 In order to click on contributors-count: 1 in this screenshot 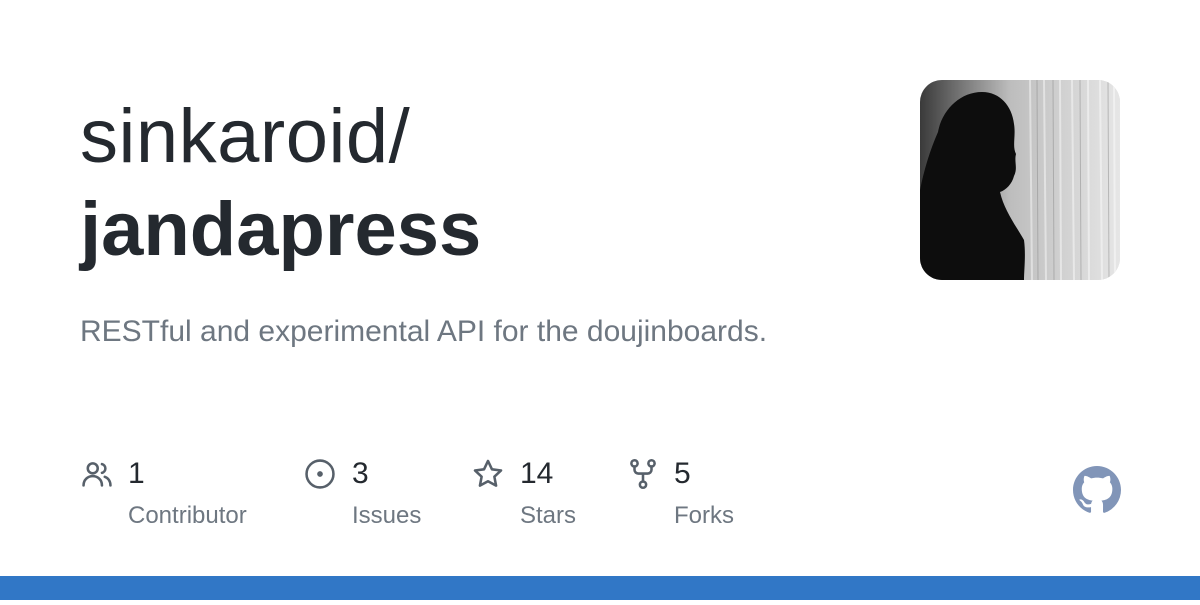, I will do `click(136, 473)`.